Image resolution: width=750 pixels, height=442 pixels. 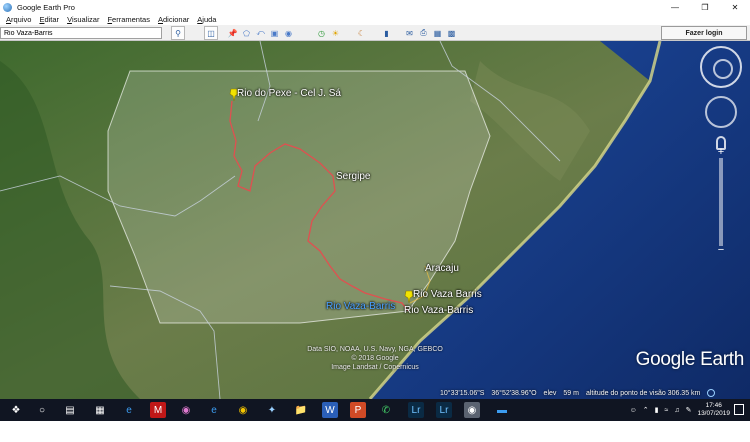 I want to click on credit-line-3: Image Landsat / Copernicus, so click(x=375, y=367).